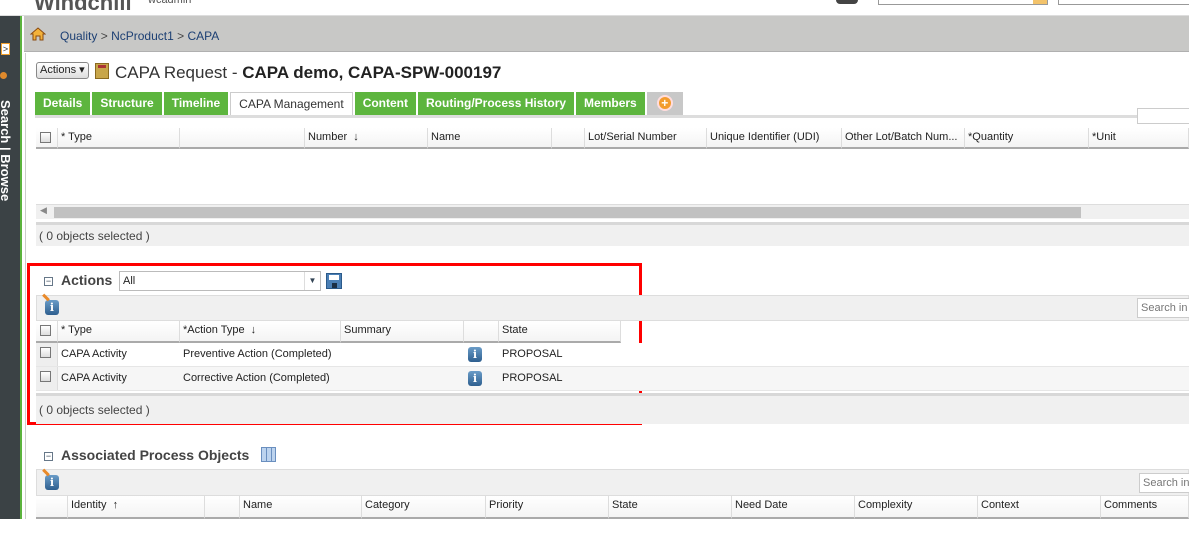  What do you see at coordinates (6, 150) in the screenshot?
I see `sidebar-tab-search-browse: Search | Browse` at bounding box center [6, 150].